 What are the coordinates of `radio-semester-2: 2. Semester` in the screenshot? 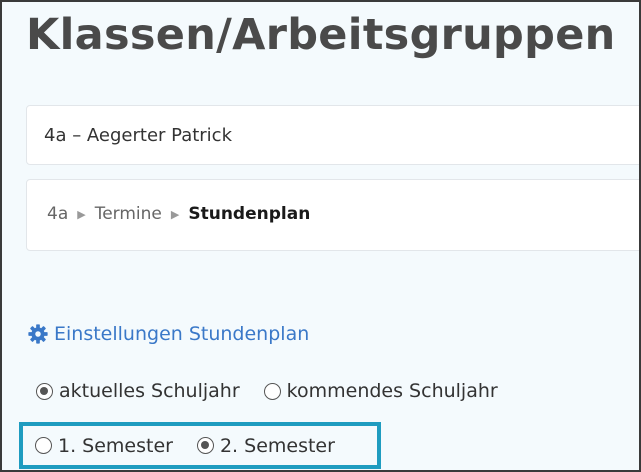 It's located at (265, 445).